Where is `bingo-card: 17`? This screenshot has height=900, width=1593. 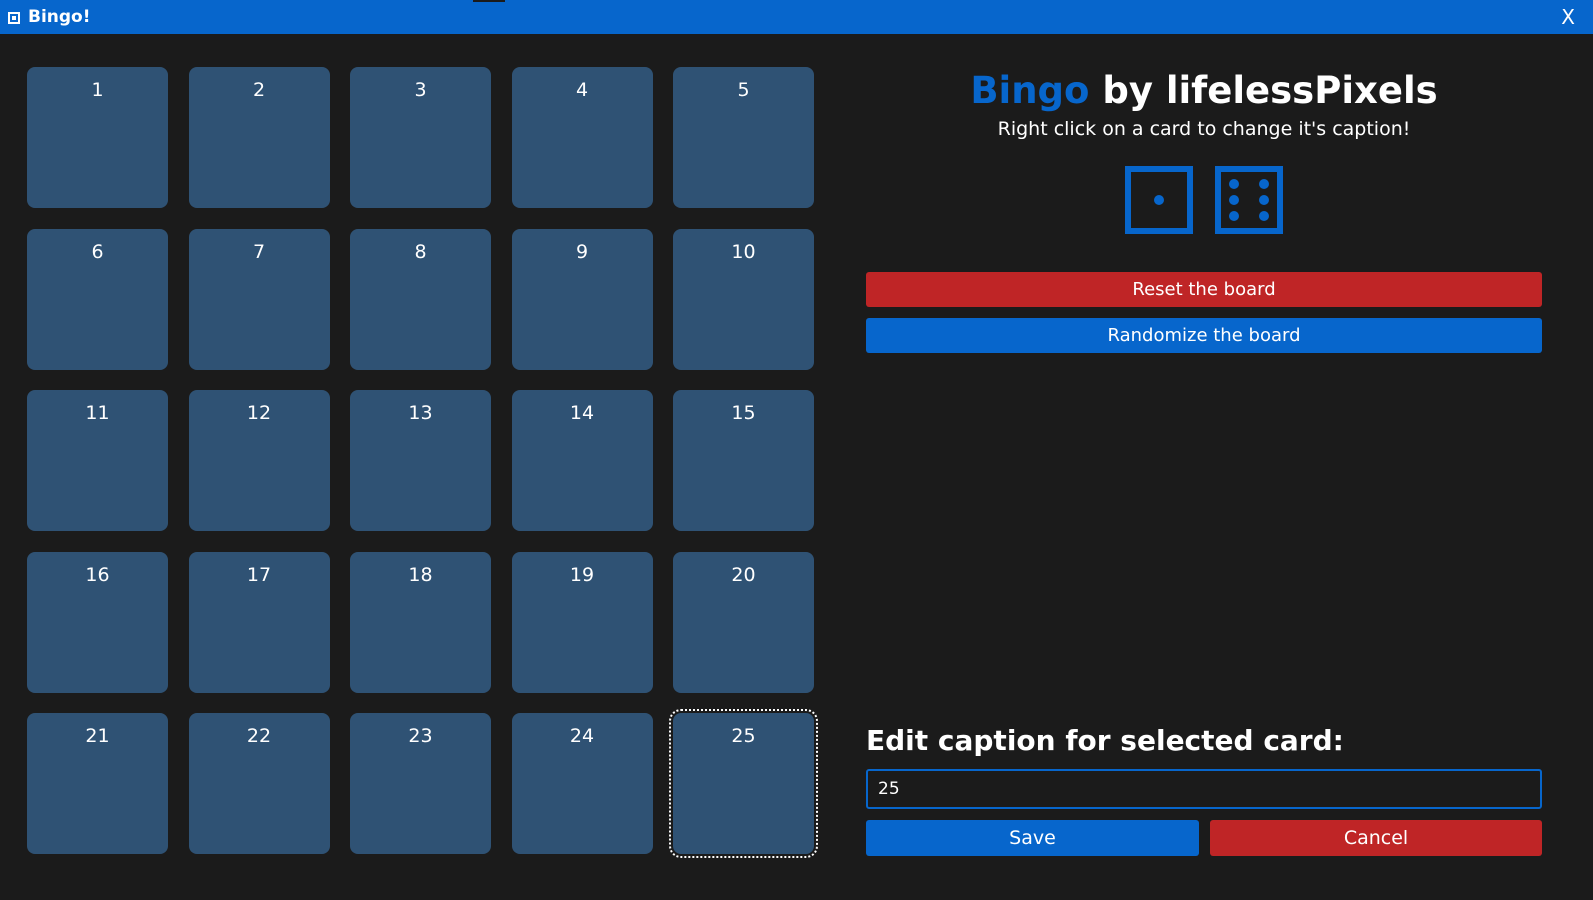
bingo-card: 17 is located at coordinates (259, 622).